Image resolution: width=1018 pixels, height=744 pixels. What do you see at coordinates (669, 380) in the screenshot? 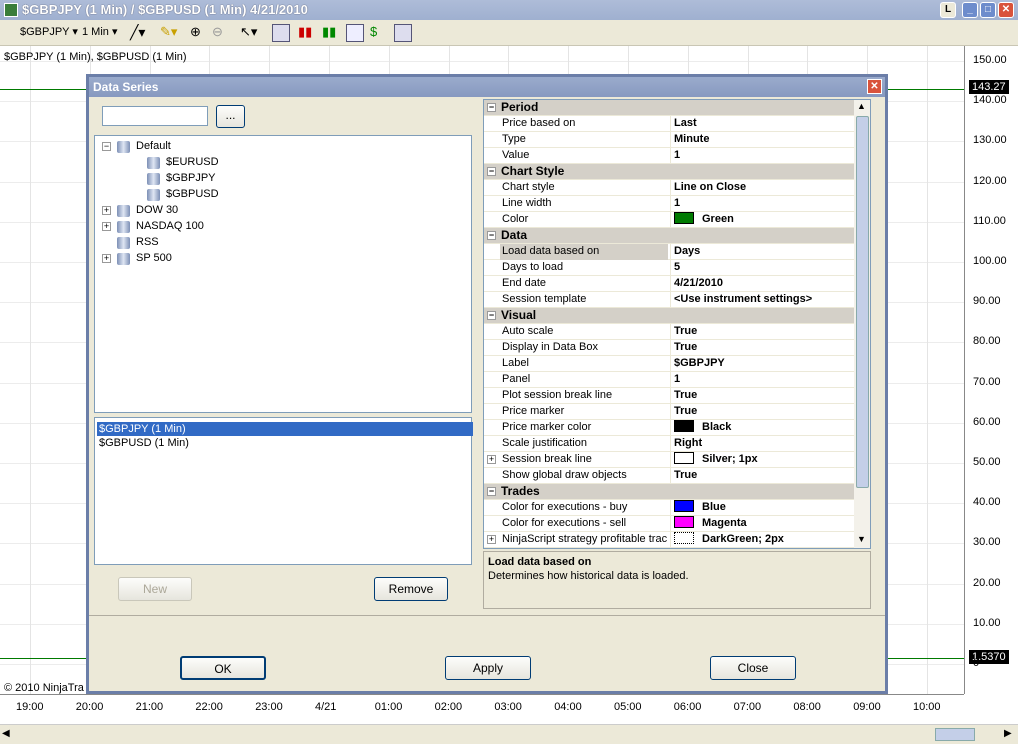
I see `property-row: Panel 1` at bounding box center [669, 380].